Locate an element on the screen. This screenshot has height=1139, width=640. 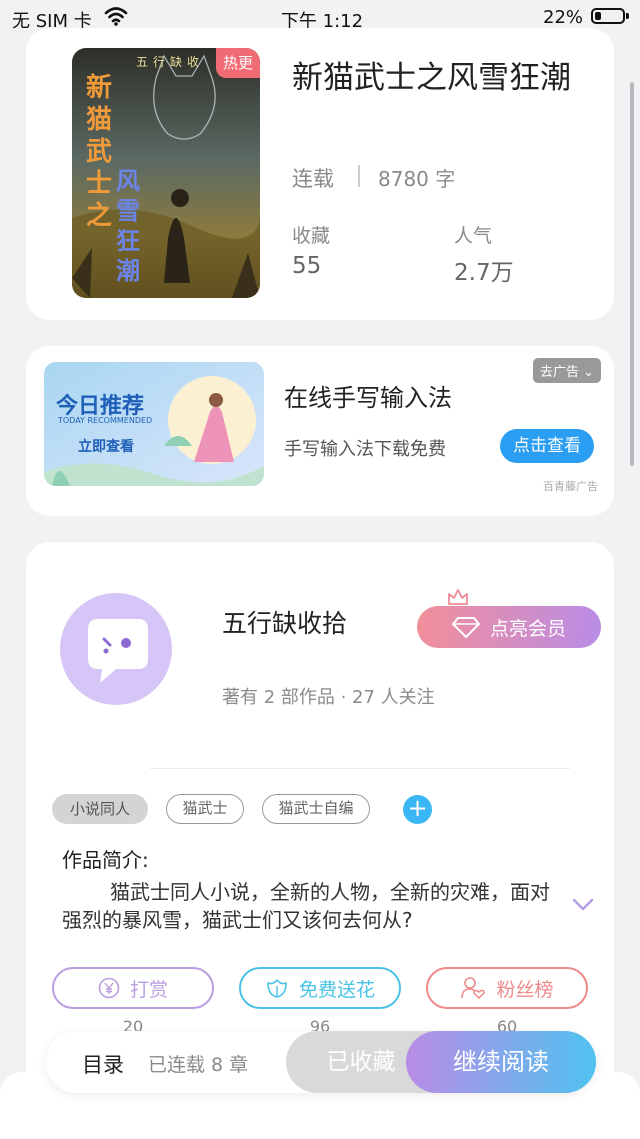
plus-icon: + is located at coordinates (417, 808).